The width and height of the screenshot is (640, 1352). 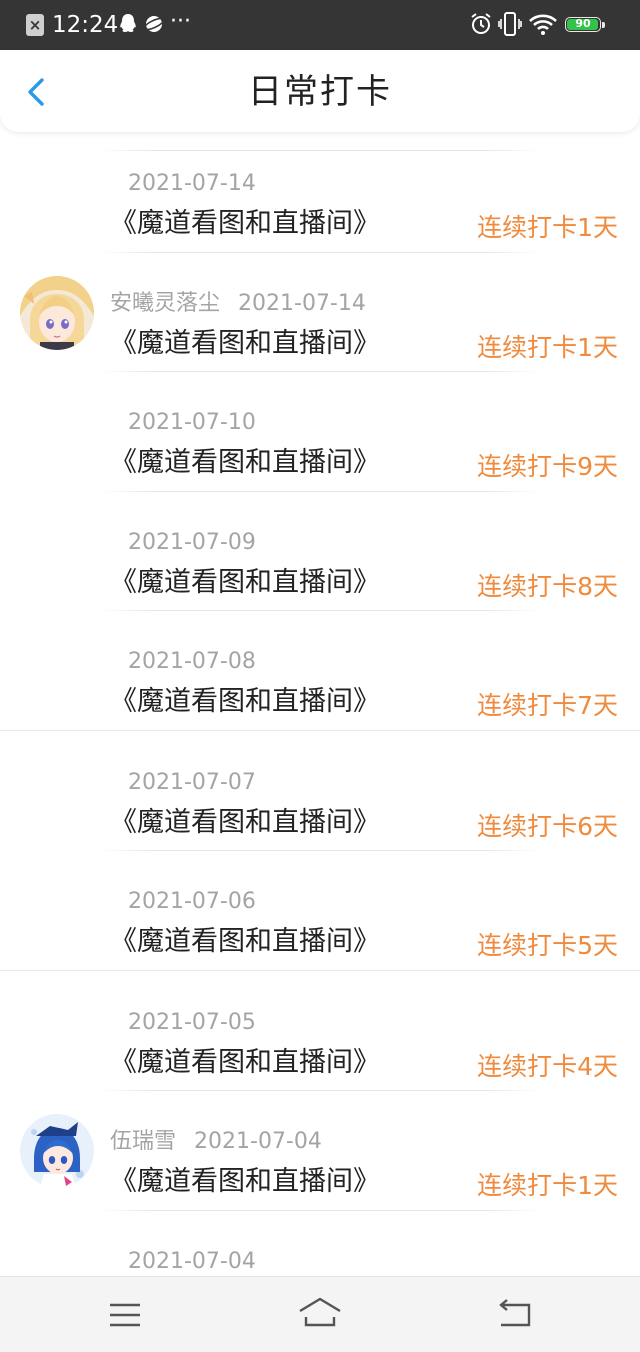 What do you see at coordinates (125, 1315) in the screenshot?
I see `menu-icon` at bounding box center [125, 1315].